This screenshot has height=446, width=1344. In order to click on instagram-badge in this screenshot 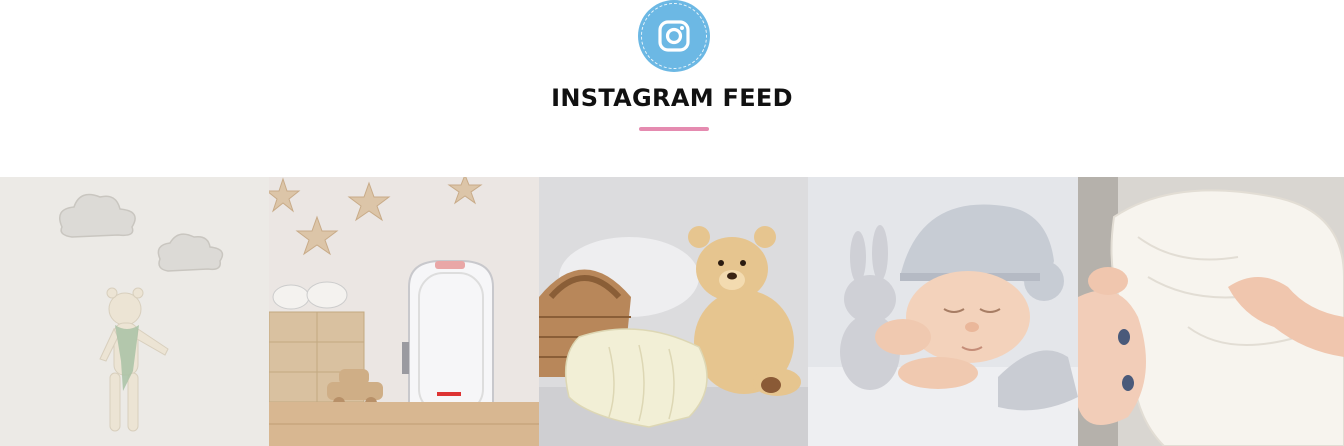, I will do `click(674, 36)`.